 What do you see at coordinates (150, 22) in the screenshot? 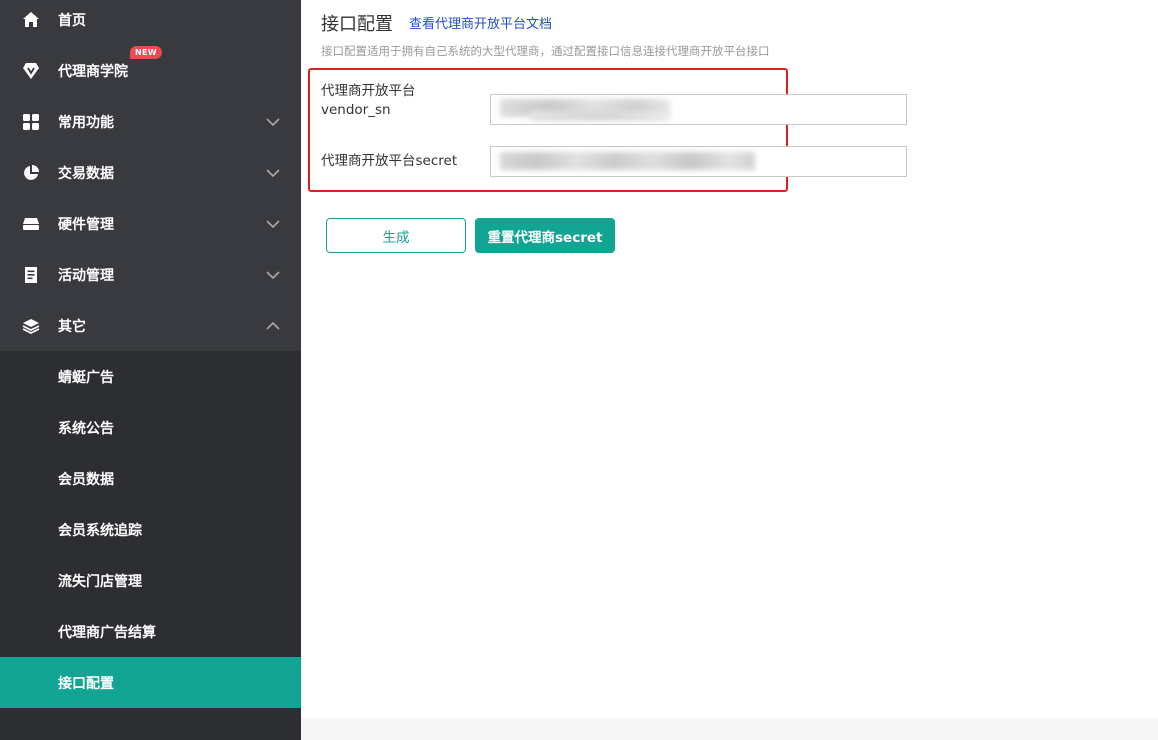
I see `nav-item-home: 首页` at bounding box center [150, 22].